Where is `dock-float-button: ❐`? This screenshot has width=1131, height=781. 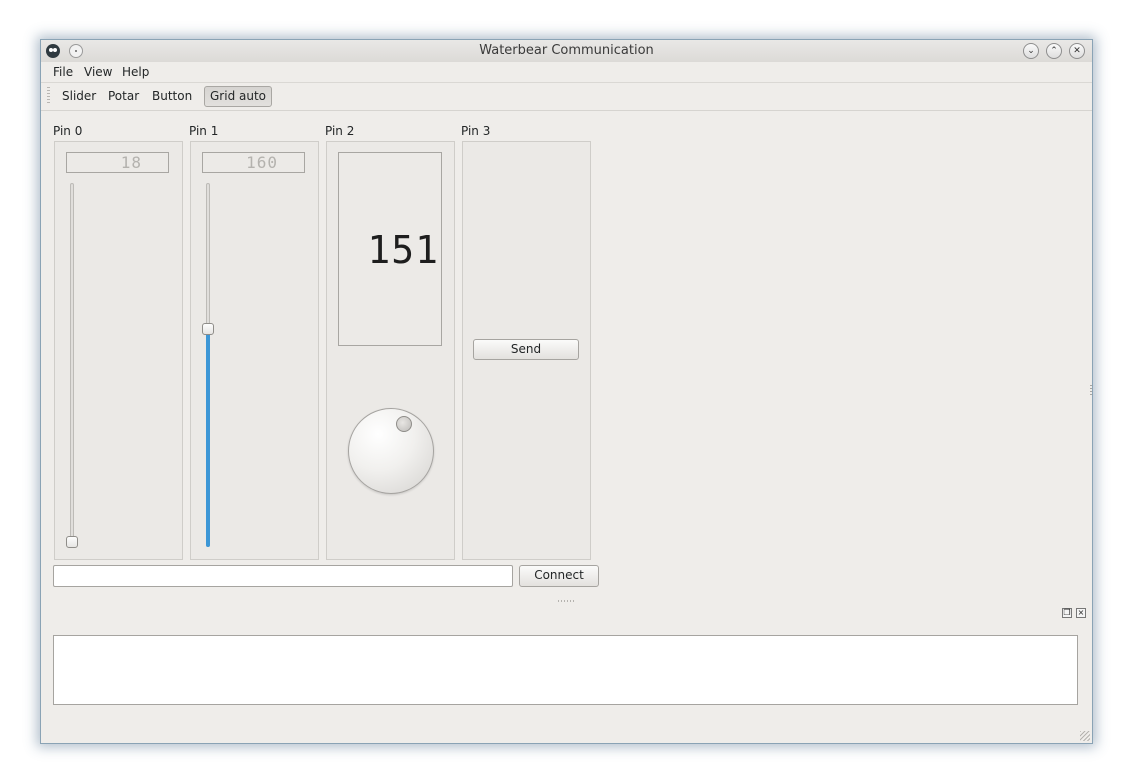 dock-float-button: ❐ is located at coordinates (1067, 613).